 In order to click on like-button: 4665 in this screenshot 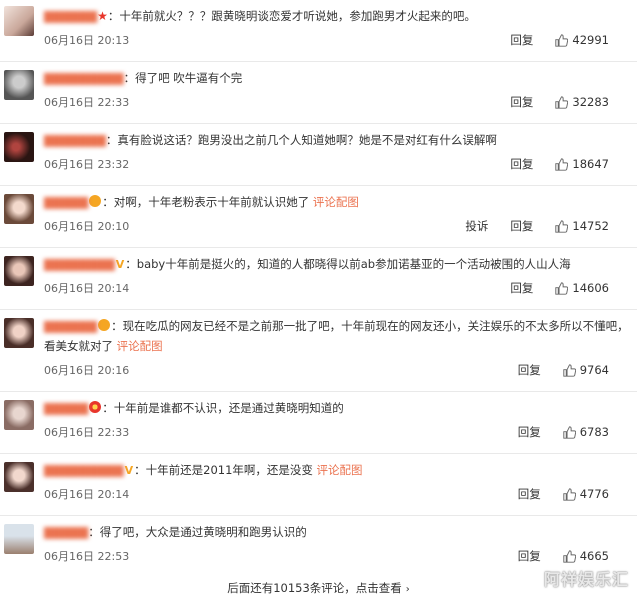, I will do `click(586, 556)`.